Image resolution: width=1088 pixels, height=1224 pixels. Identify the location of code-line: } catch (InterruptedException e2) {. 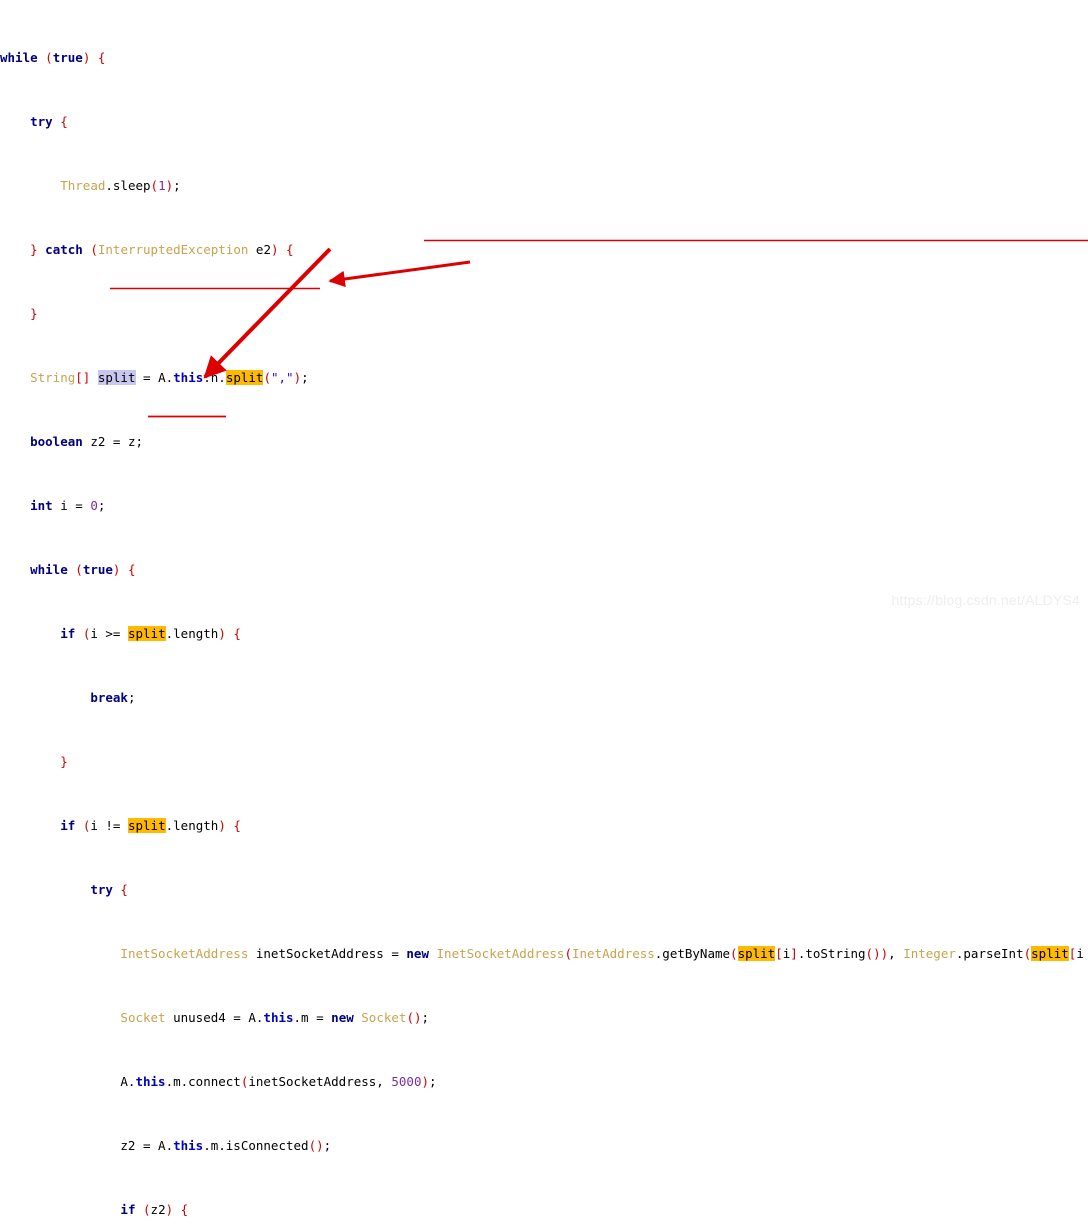
(162, 249).